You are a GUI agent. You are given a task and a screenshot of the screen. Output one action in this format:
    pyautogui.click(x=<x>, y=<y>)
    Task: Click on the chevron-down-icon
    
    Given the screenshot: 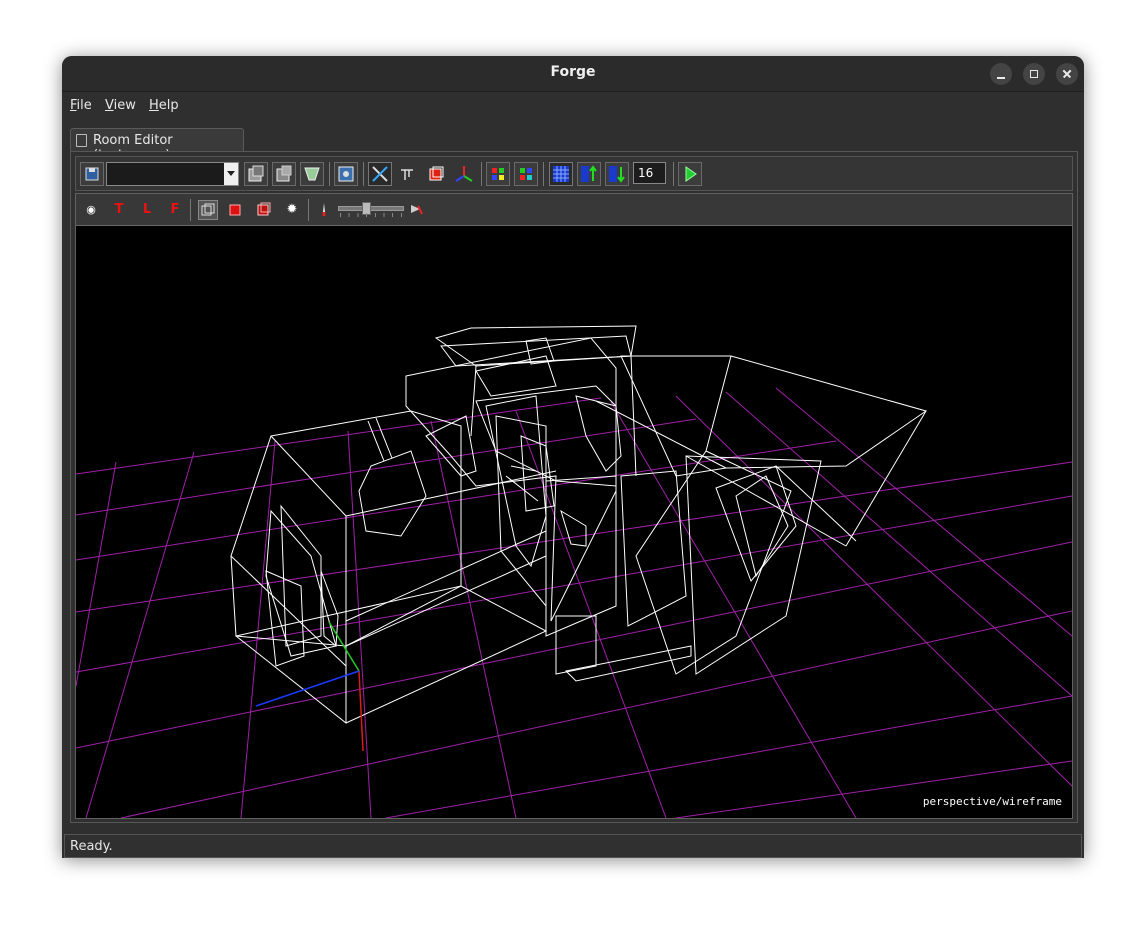 What is the action you would take?
    pyautogui.click(x=231, y=174)
    